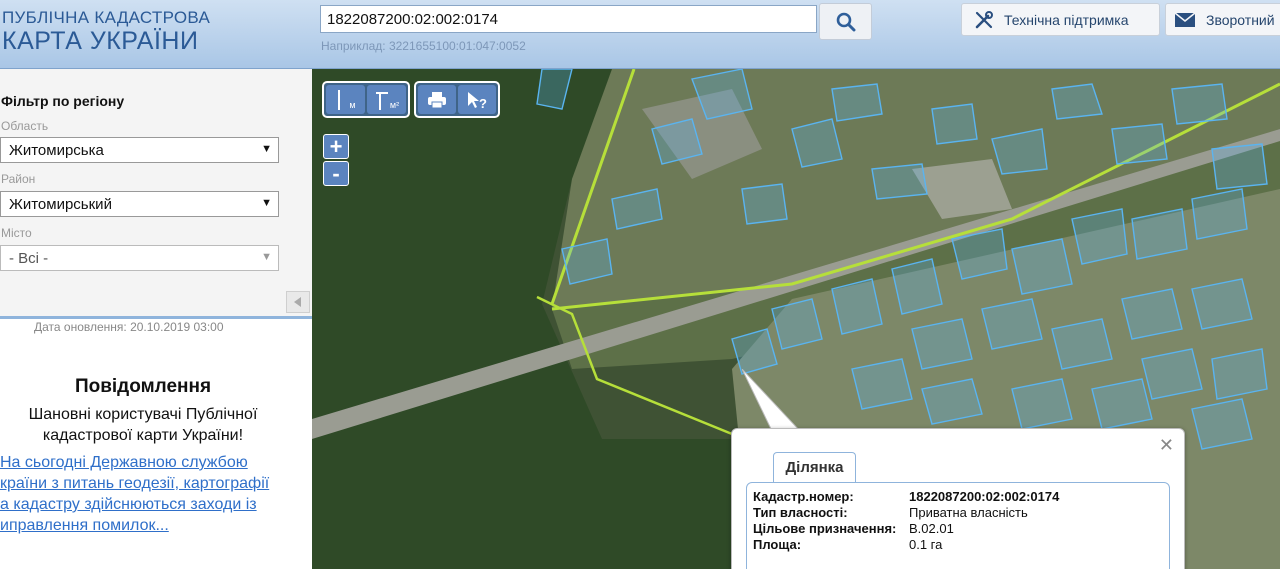 The height and width of the screenshot is (569, 1280). Describe the element at coordinates (60, 204) in the screenshot. I see `district-value: Житомирський` at that location.